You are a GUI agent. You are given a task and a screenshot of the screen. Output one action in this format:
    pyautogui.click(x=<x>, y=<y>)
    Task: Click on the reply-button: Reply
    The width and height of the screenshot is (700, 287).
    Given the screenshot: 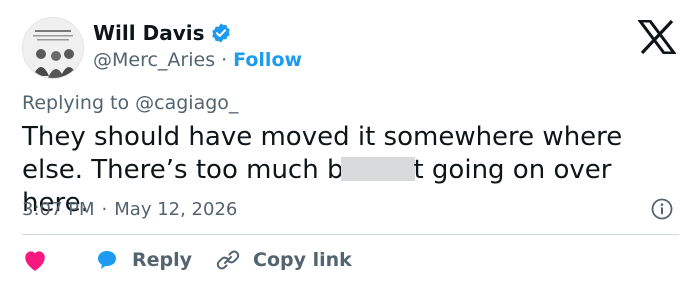 What is the action you would take?
    pyautogui.click(x=155, y=260)
    